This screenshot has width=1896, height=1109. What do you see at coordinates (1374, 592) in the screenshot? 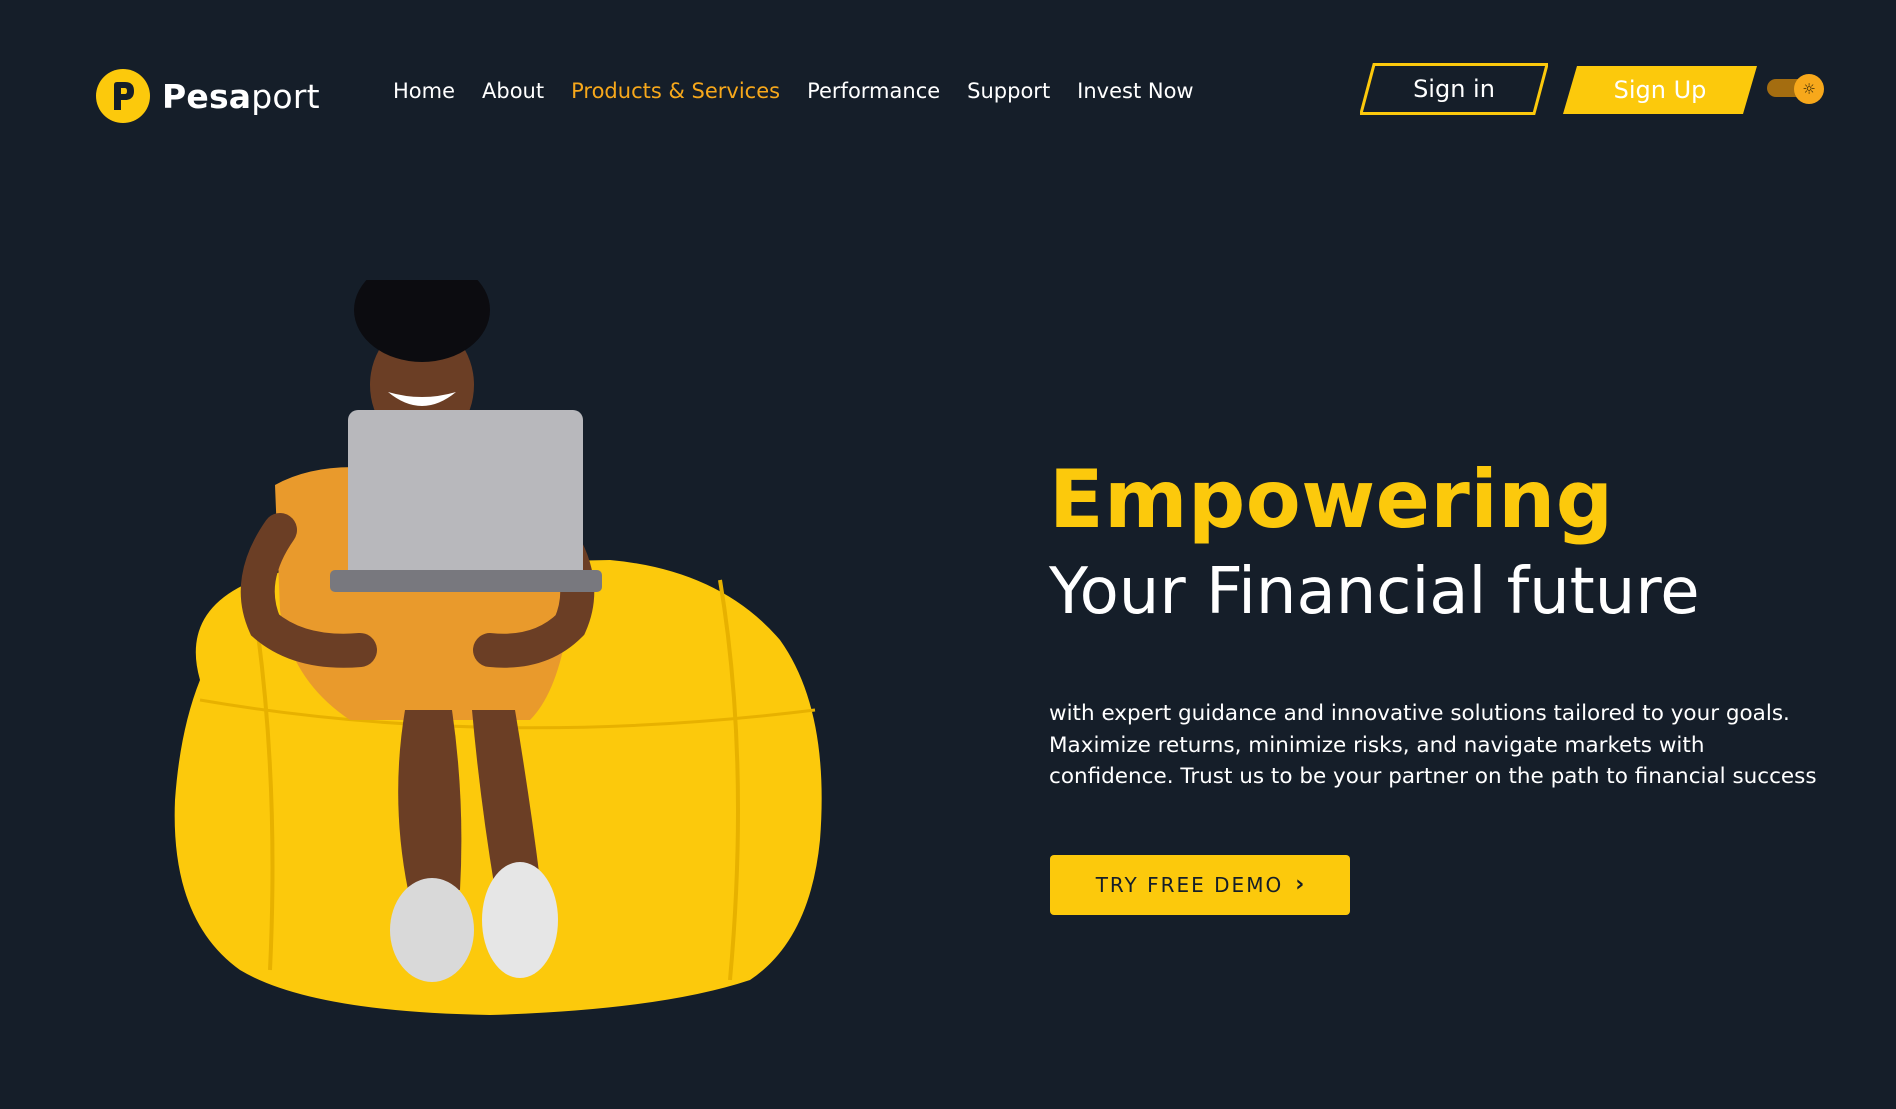
I see `hero-subtitle: Your Financial future` at bounding box center [1374, 592].